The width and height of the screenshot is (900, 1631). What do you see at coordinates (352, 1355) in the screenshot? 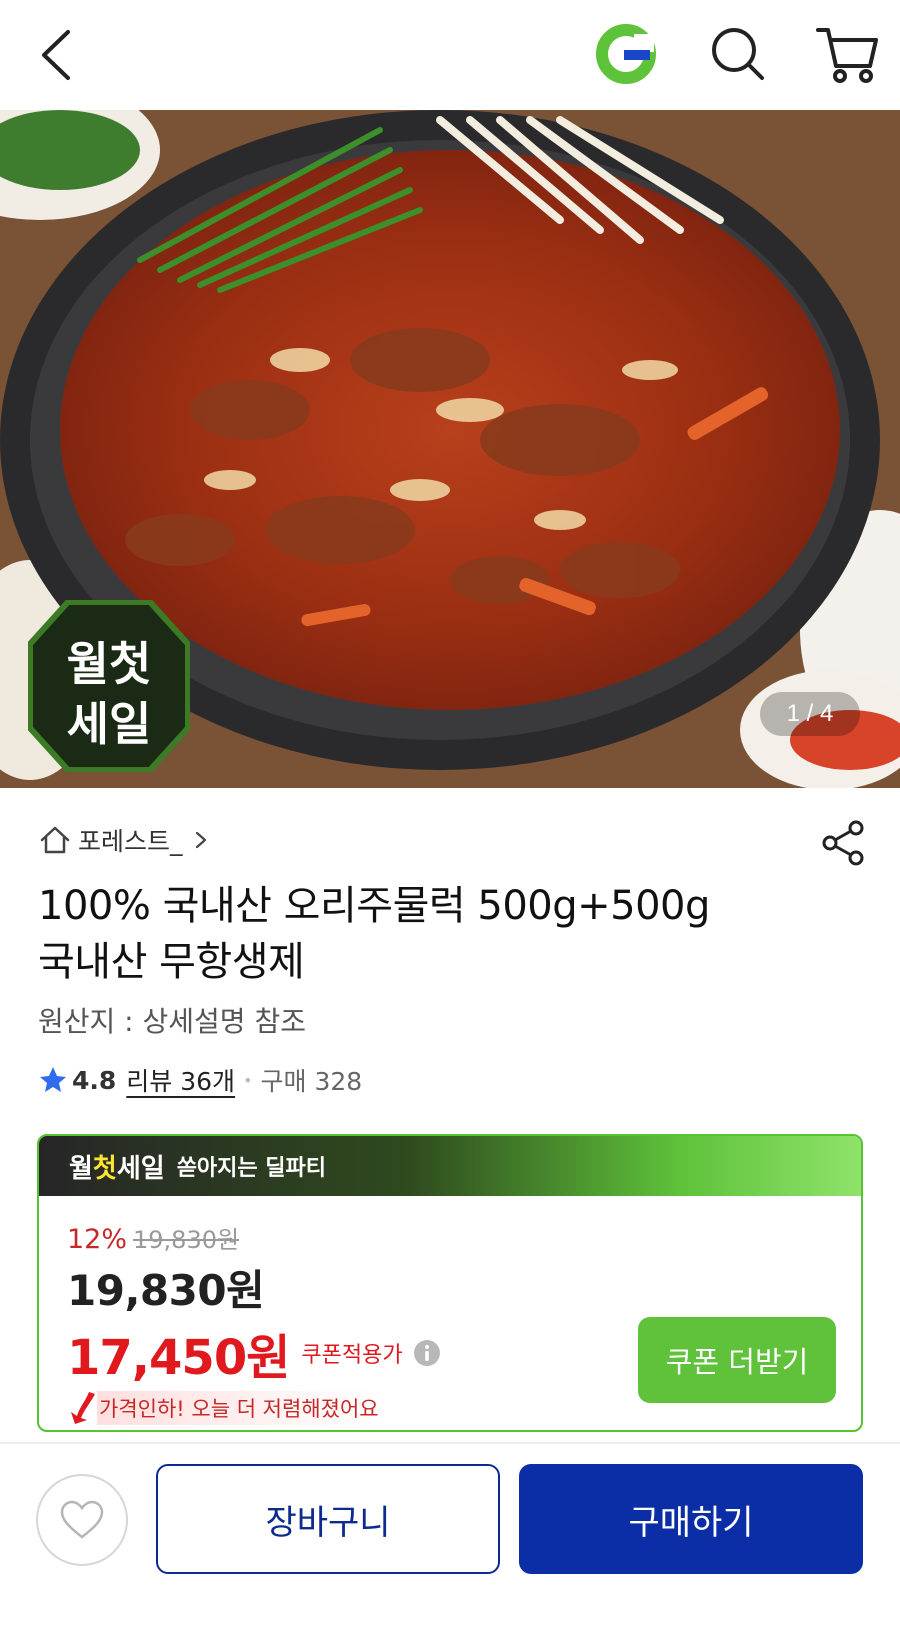
I see `coupon-price-label: 쿠폰적용가` at bounding box center [352, 1355].